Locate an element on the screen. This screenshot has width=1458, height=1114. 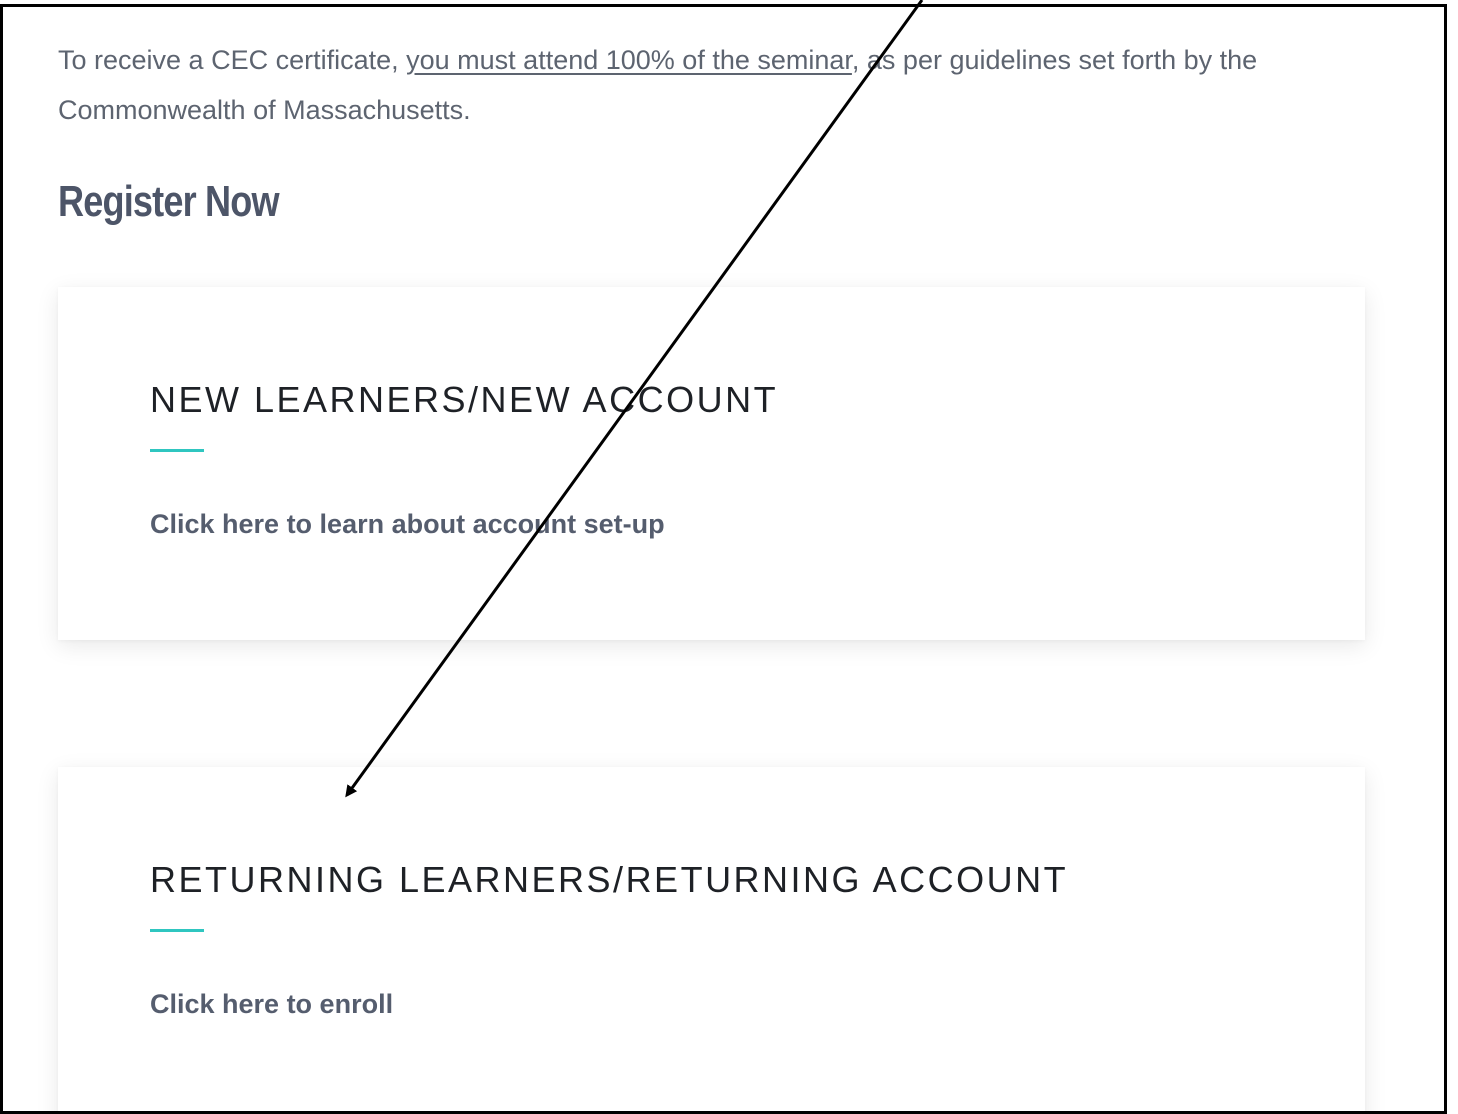
intro-prefix: To receive a CEC certificate, is located at coordinates (232, 60).